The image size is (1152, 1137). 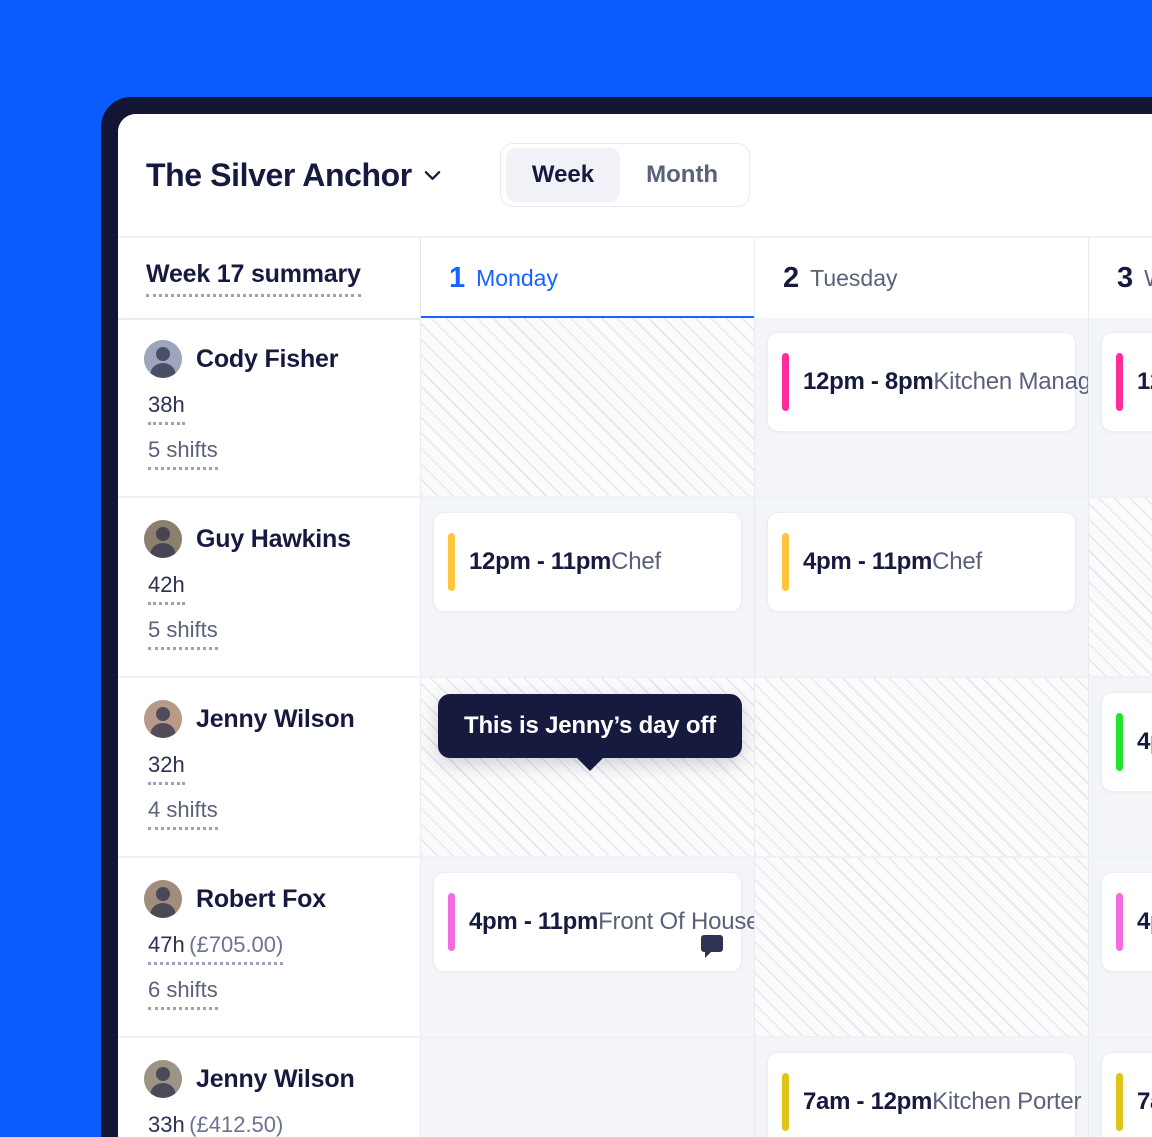 I want to click on employee-shifts-stat: 4 shifts, so click(x=183, y=813).